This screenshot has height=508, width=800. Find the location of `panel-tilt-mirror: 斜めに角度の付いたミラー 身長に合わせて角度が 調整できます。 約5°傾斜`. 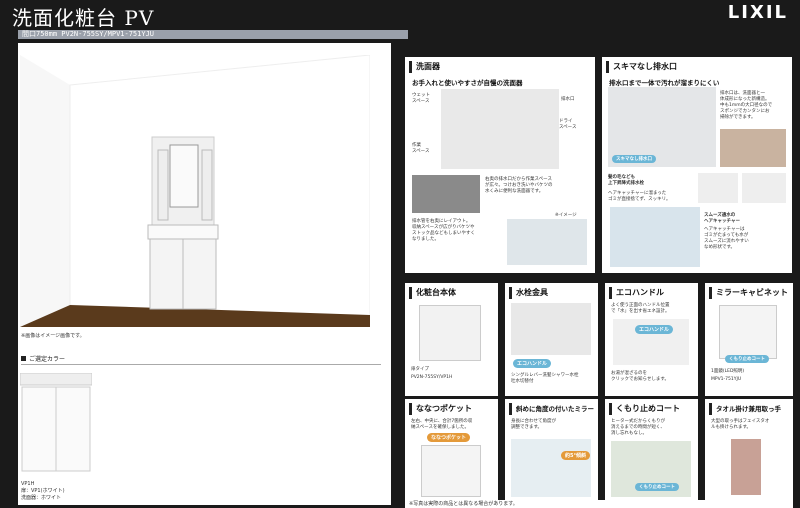

panel-tilt-mirror: 斜めに角度の付いたミラー 身長に合わせて角度が 調整できます。 約5°傾斜 is located at coordinates (551, 449).